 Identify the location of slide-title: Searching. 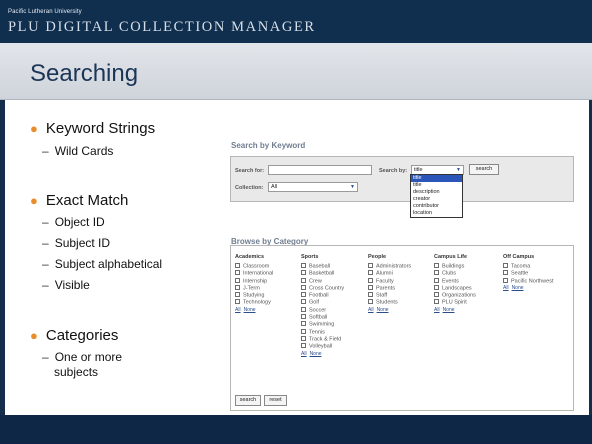
(84, 73).